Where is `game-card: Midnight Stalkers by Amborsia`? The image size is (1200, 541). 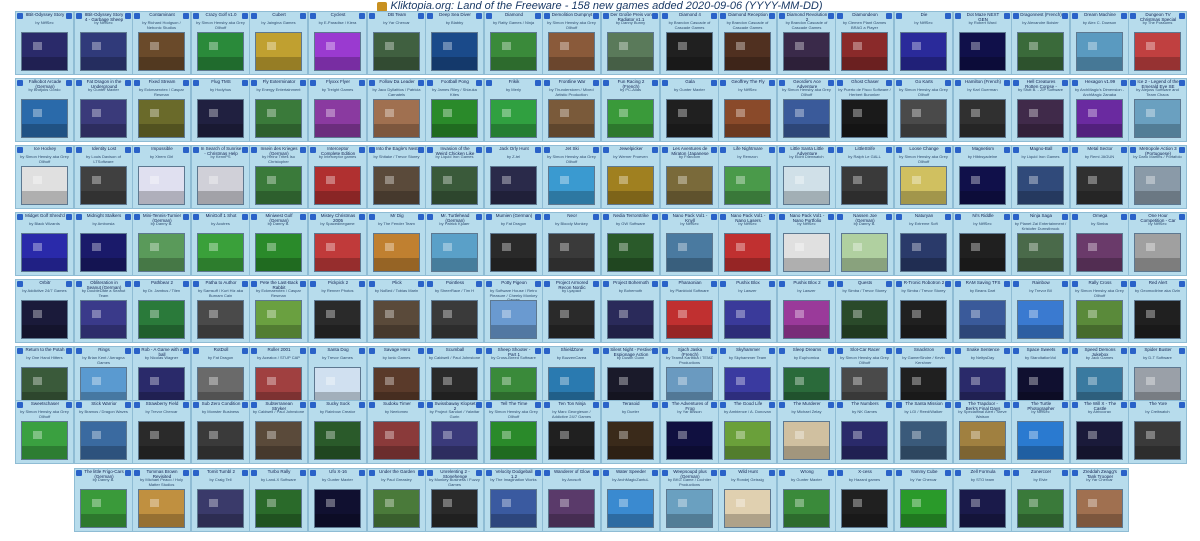 game-card: Midnight Stalkers by Amborsia is located at coordinates (103, 244).